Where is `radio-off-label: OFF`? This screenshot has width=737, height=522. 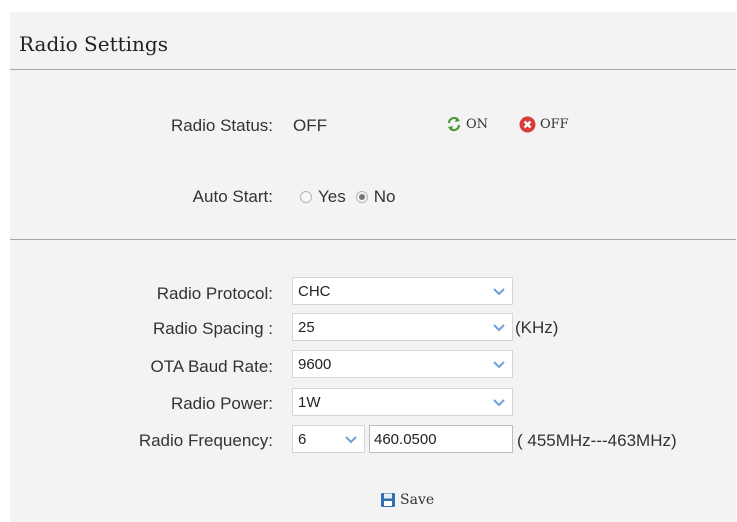 radio-off-label: OFF is located at coordinates (554, 124).